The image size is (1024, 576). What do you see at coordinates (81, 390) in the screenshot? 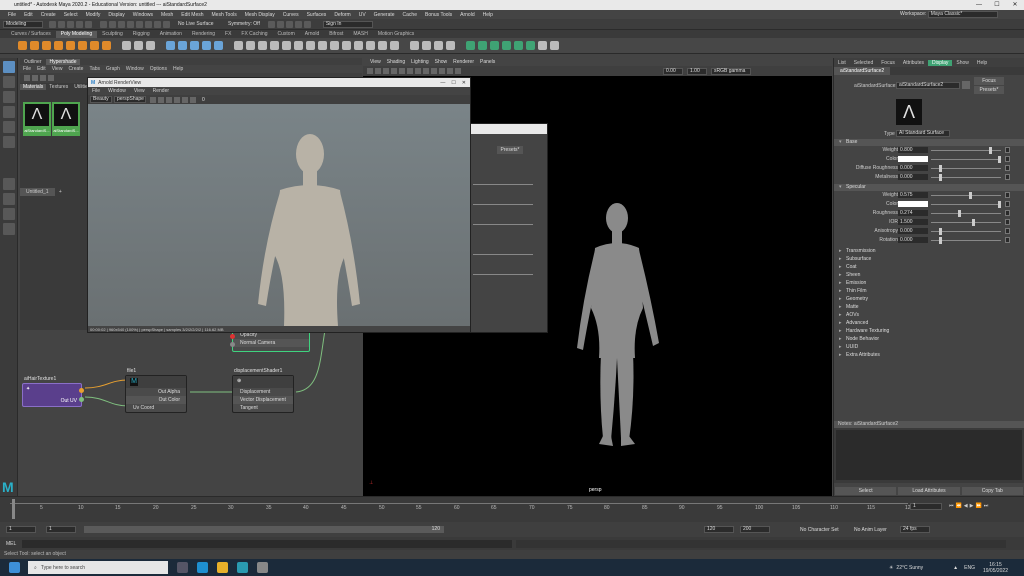
I see `port-out-uv` at bounding box center [81, 390].